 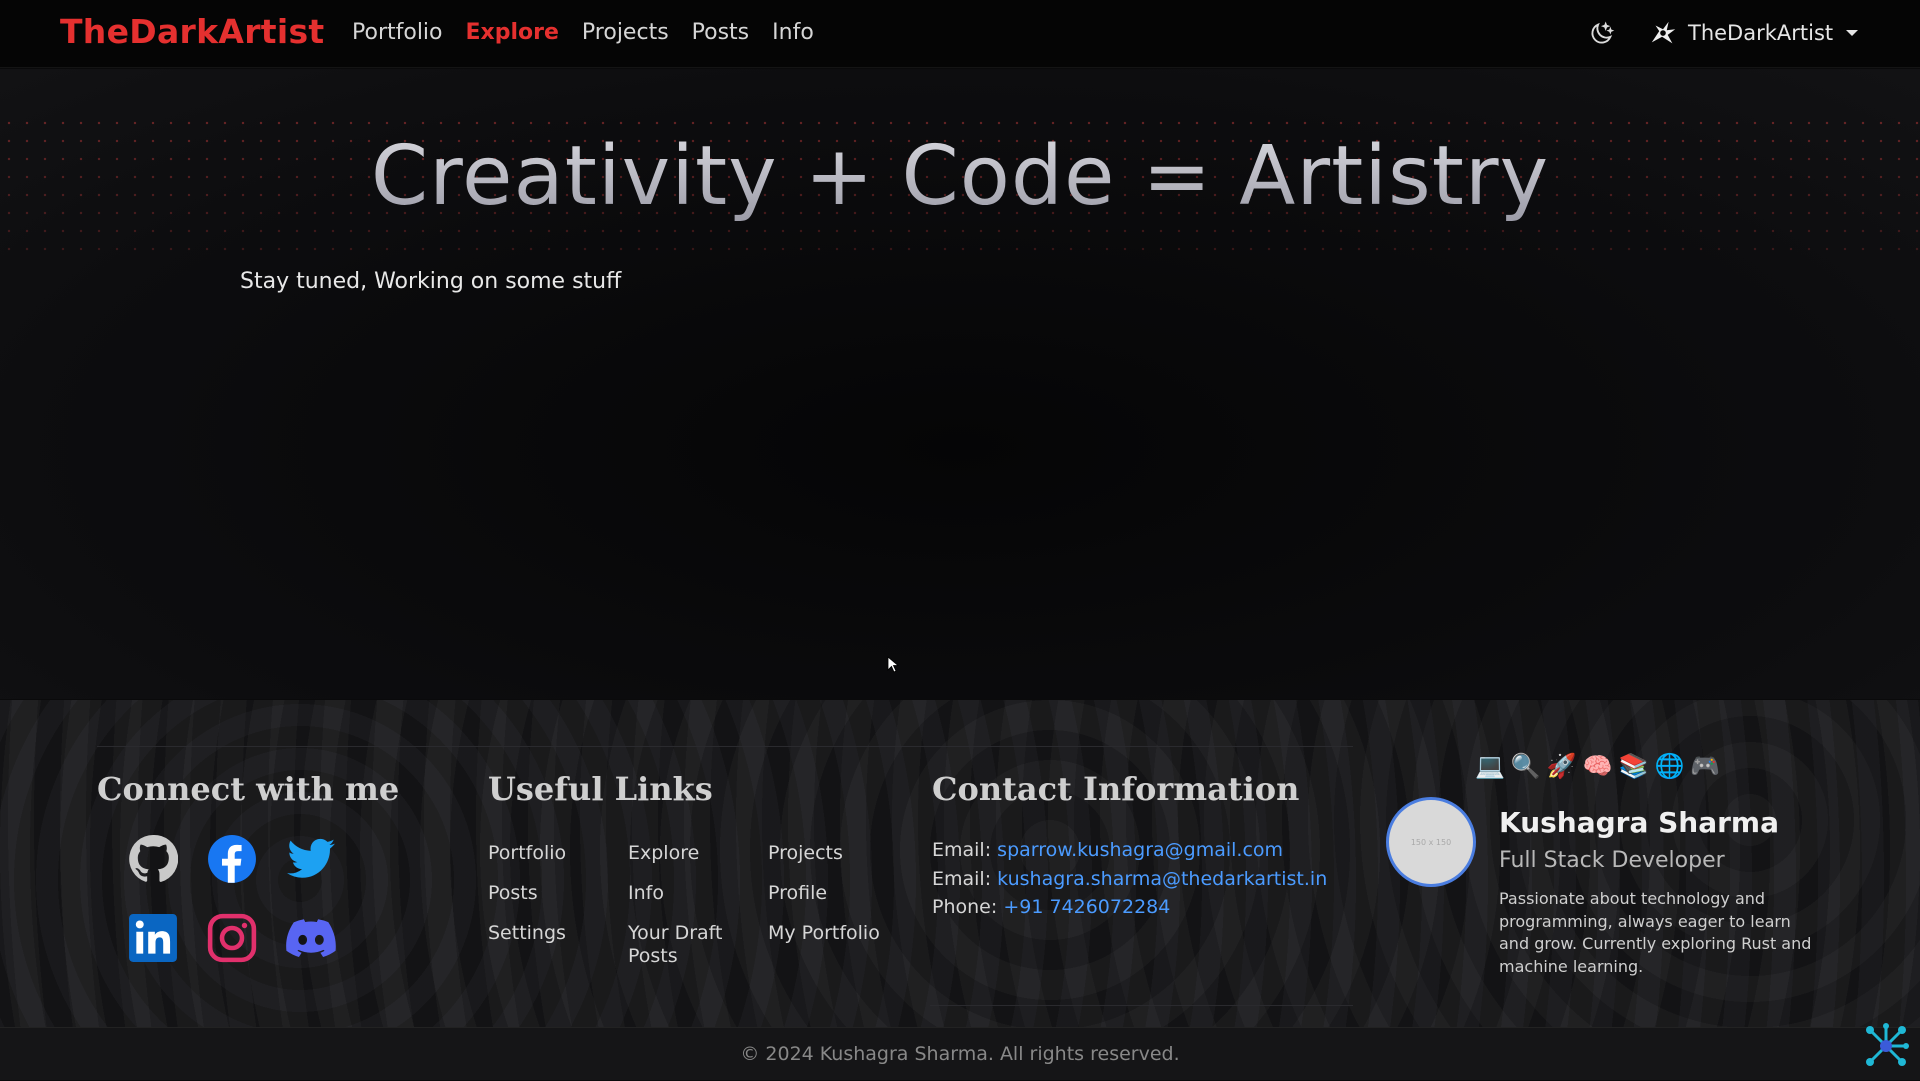 I want to click on profile-name: Kushagra Sharma, so click(x=1639, y=822).